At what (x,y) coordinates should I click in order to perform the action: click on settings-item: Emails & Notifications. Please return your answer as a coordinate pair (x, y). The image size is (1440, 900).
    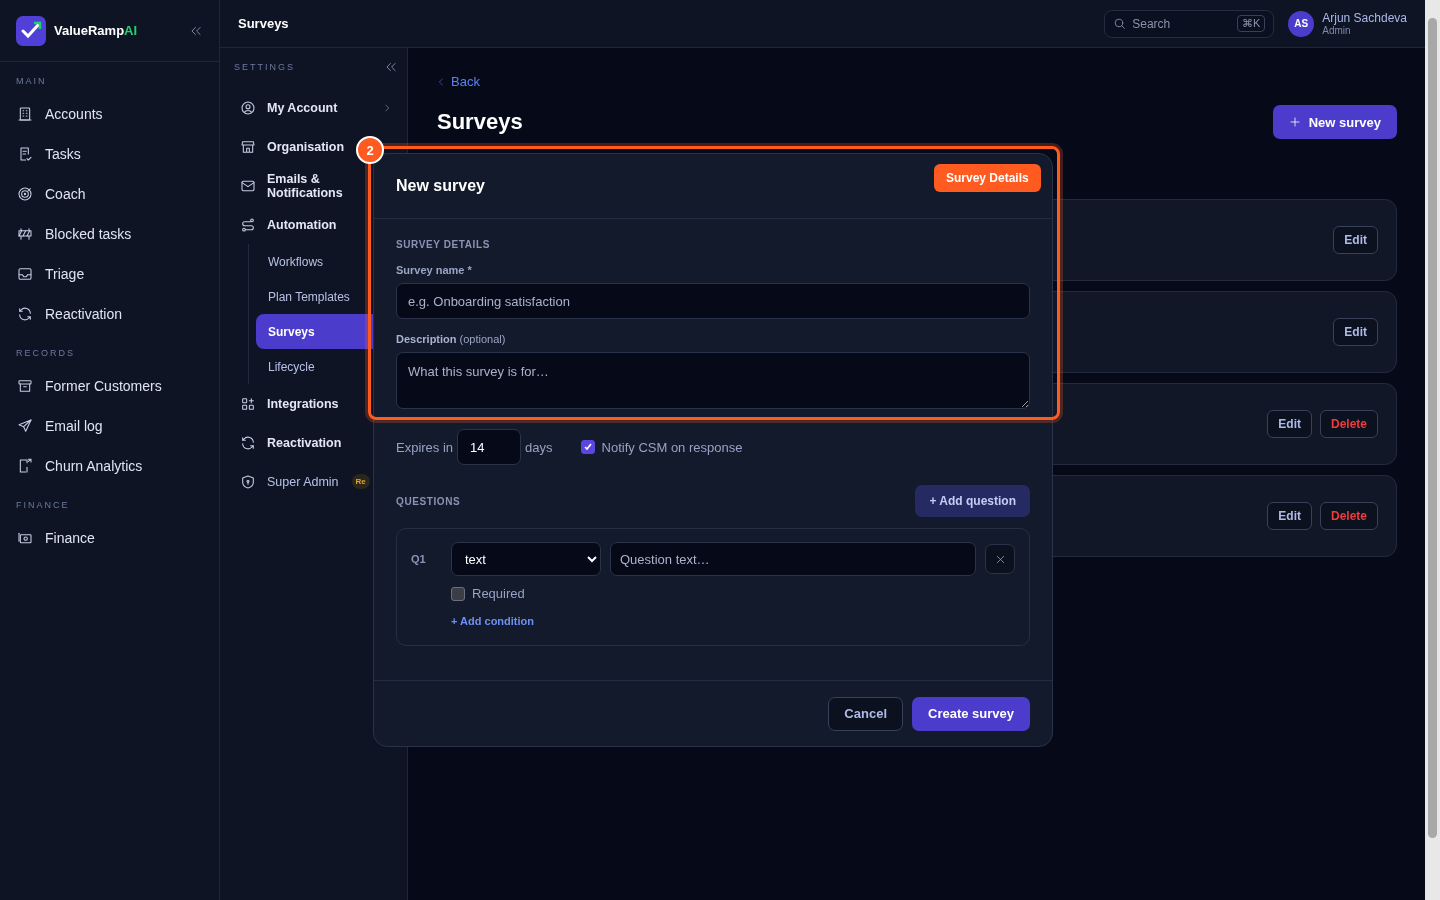
    Looking at the image, I should click on (316, 185).